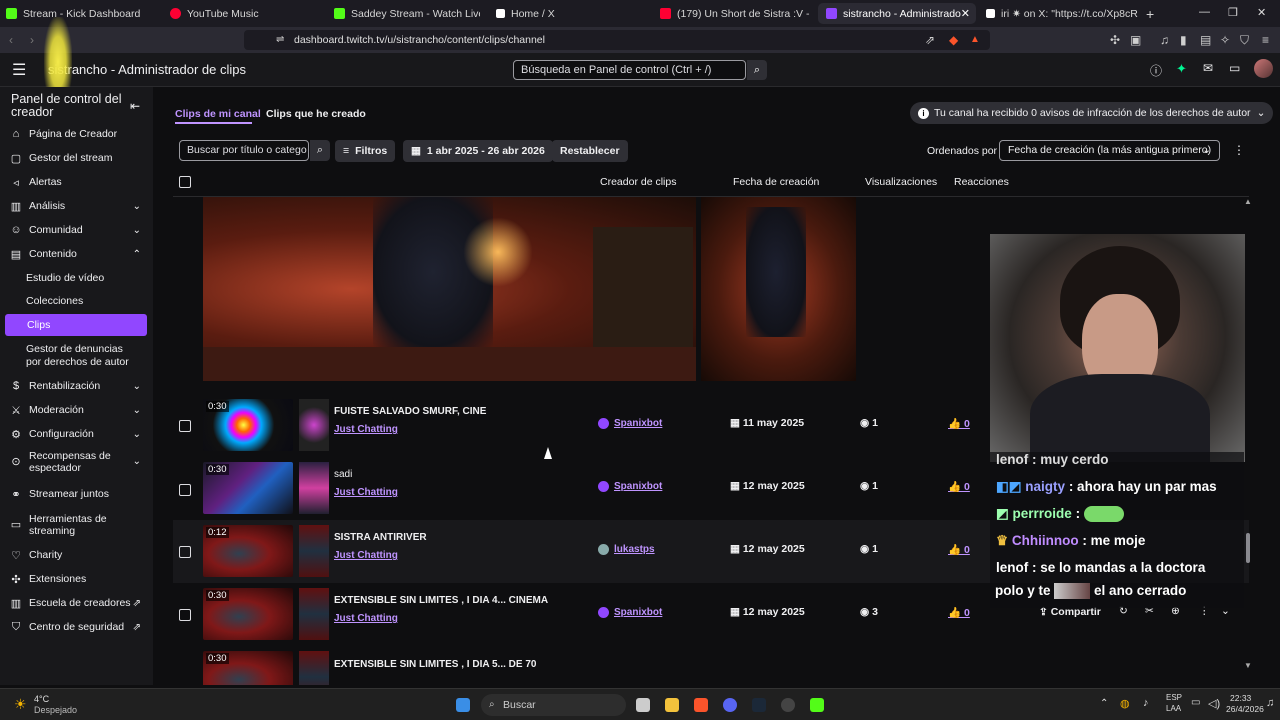  I want to click on sidebar-item-creator-camp: ▥ Escuela de creadores ⇗, so click(76, 603).